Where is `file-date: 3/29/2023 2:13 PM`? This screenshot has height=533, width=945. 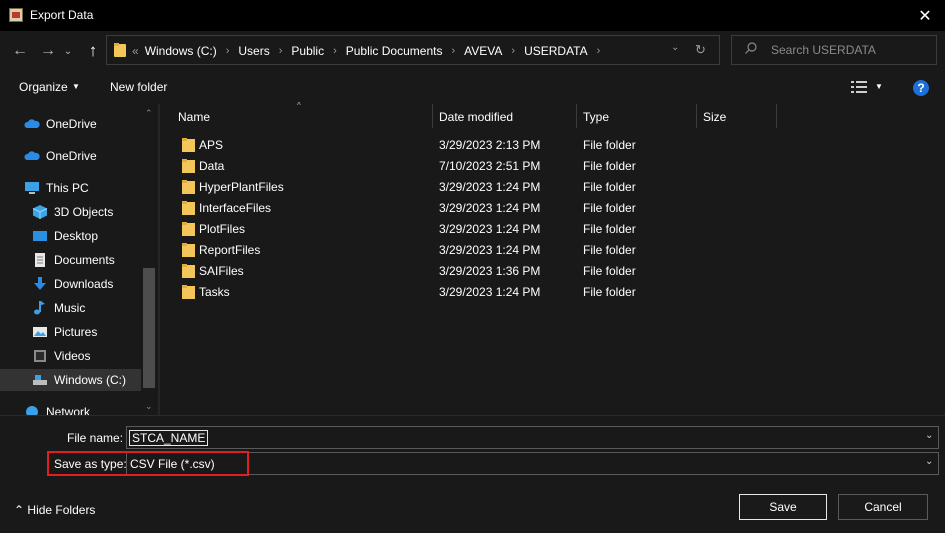
file-date: 3/29/2023 2:13 PM is located at coordinates (490, 145).